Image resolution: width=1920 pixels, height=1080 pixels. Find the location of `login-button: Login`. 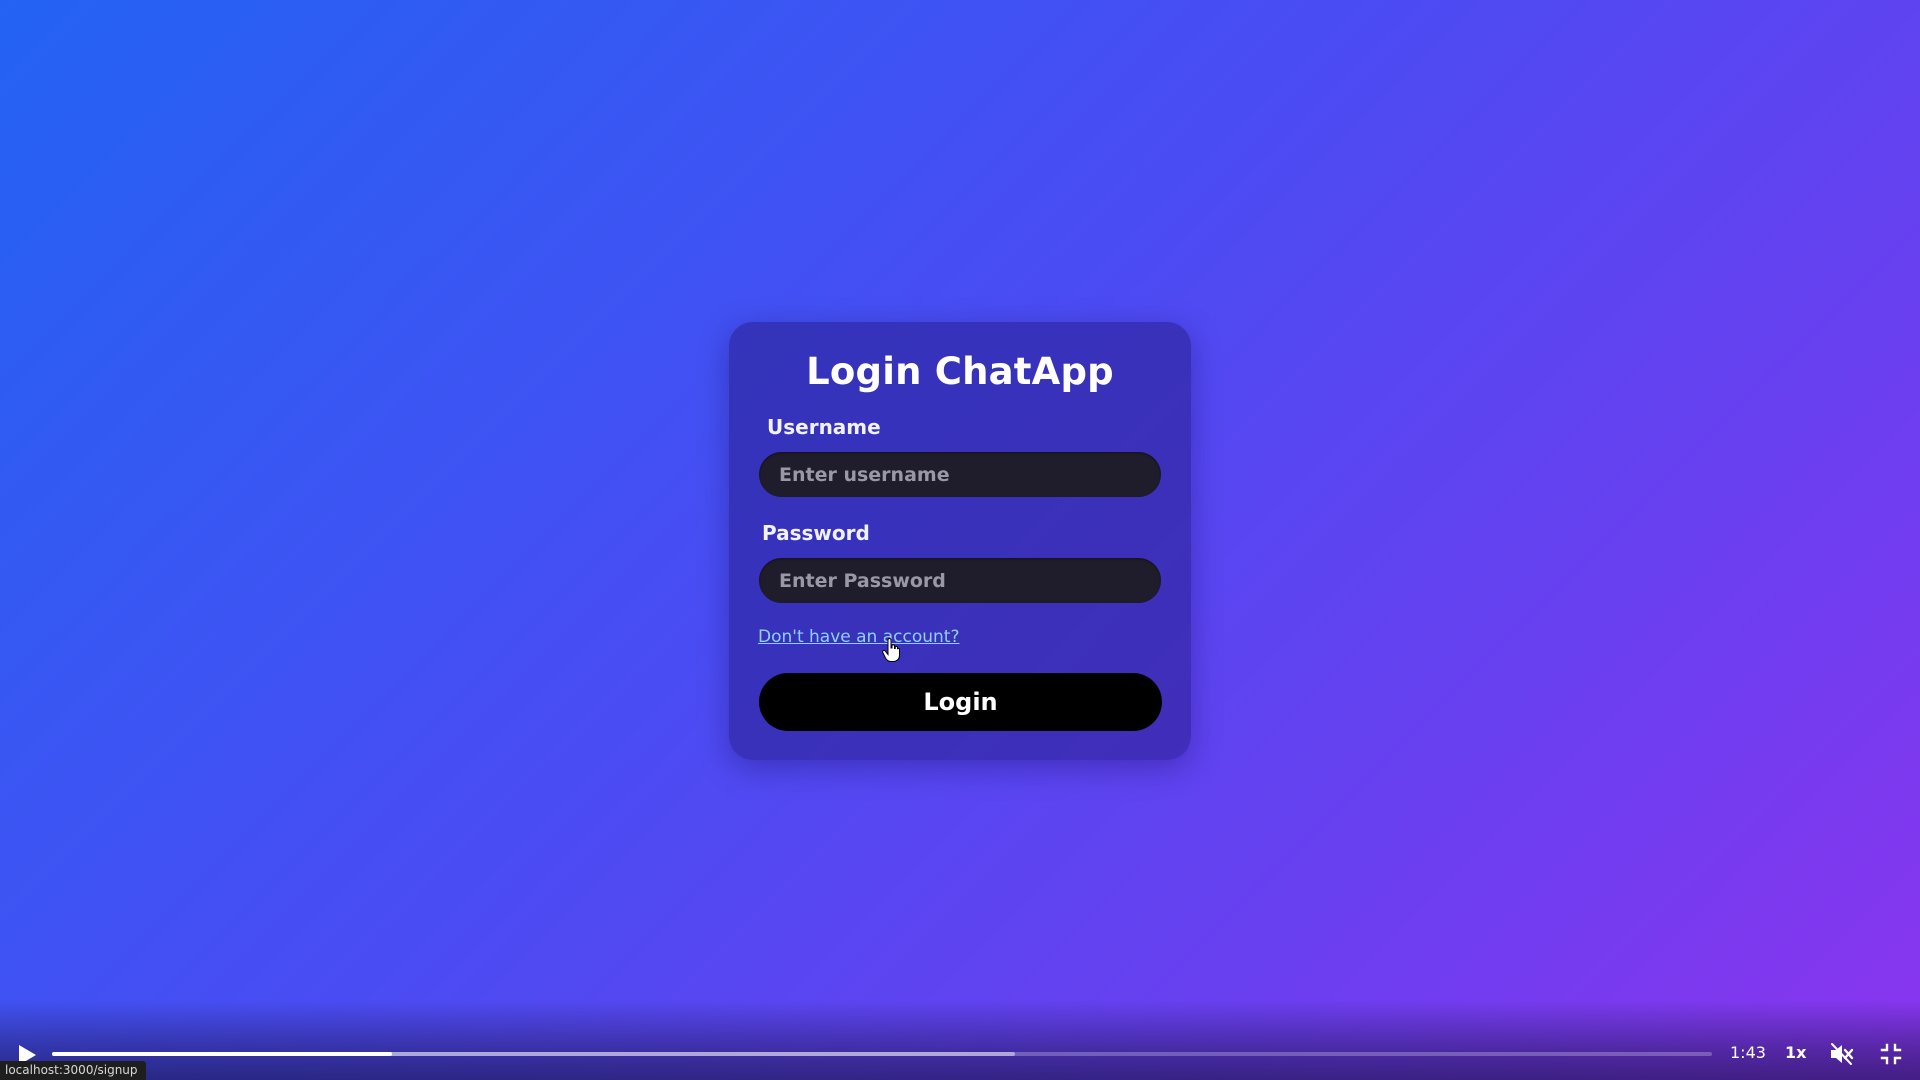

login-button: Login is located at coordinates (960, 702).